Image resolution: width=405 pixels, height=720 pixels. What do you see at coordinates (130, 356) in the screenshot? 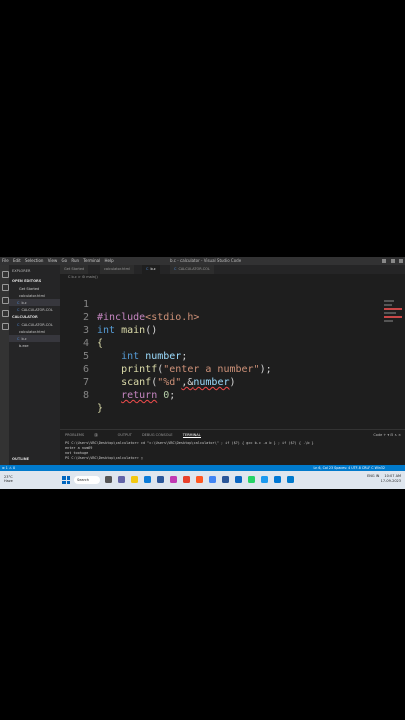
I see `type-keyword: int` at bounding box center [130, 356].